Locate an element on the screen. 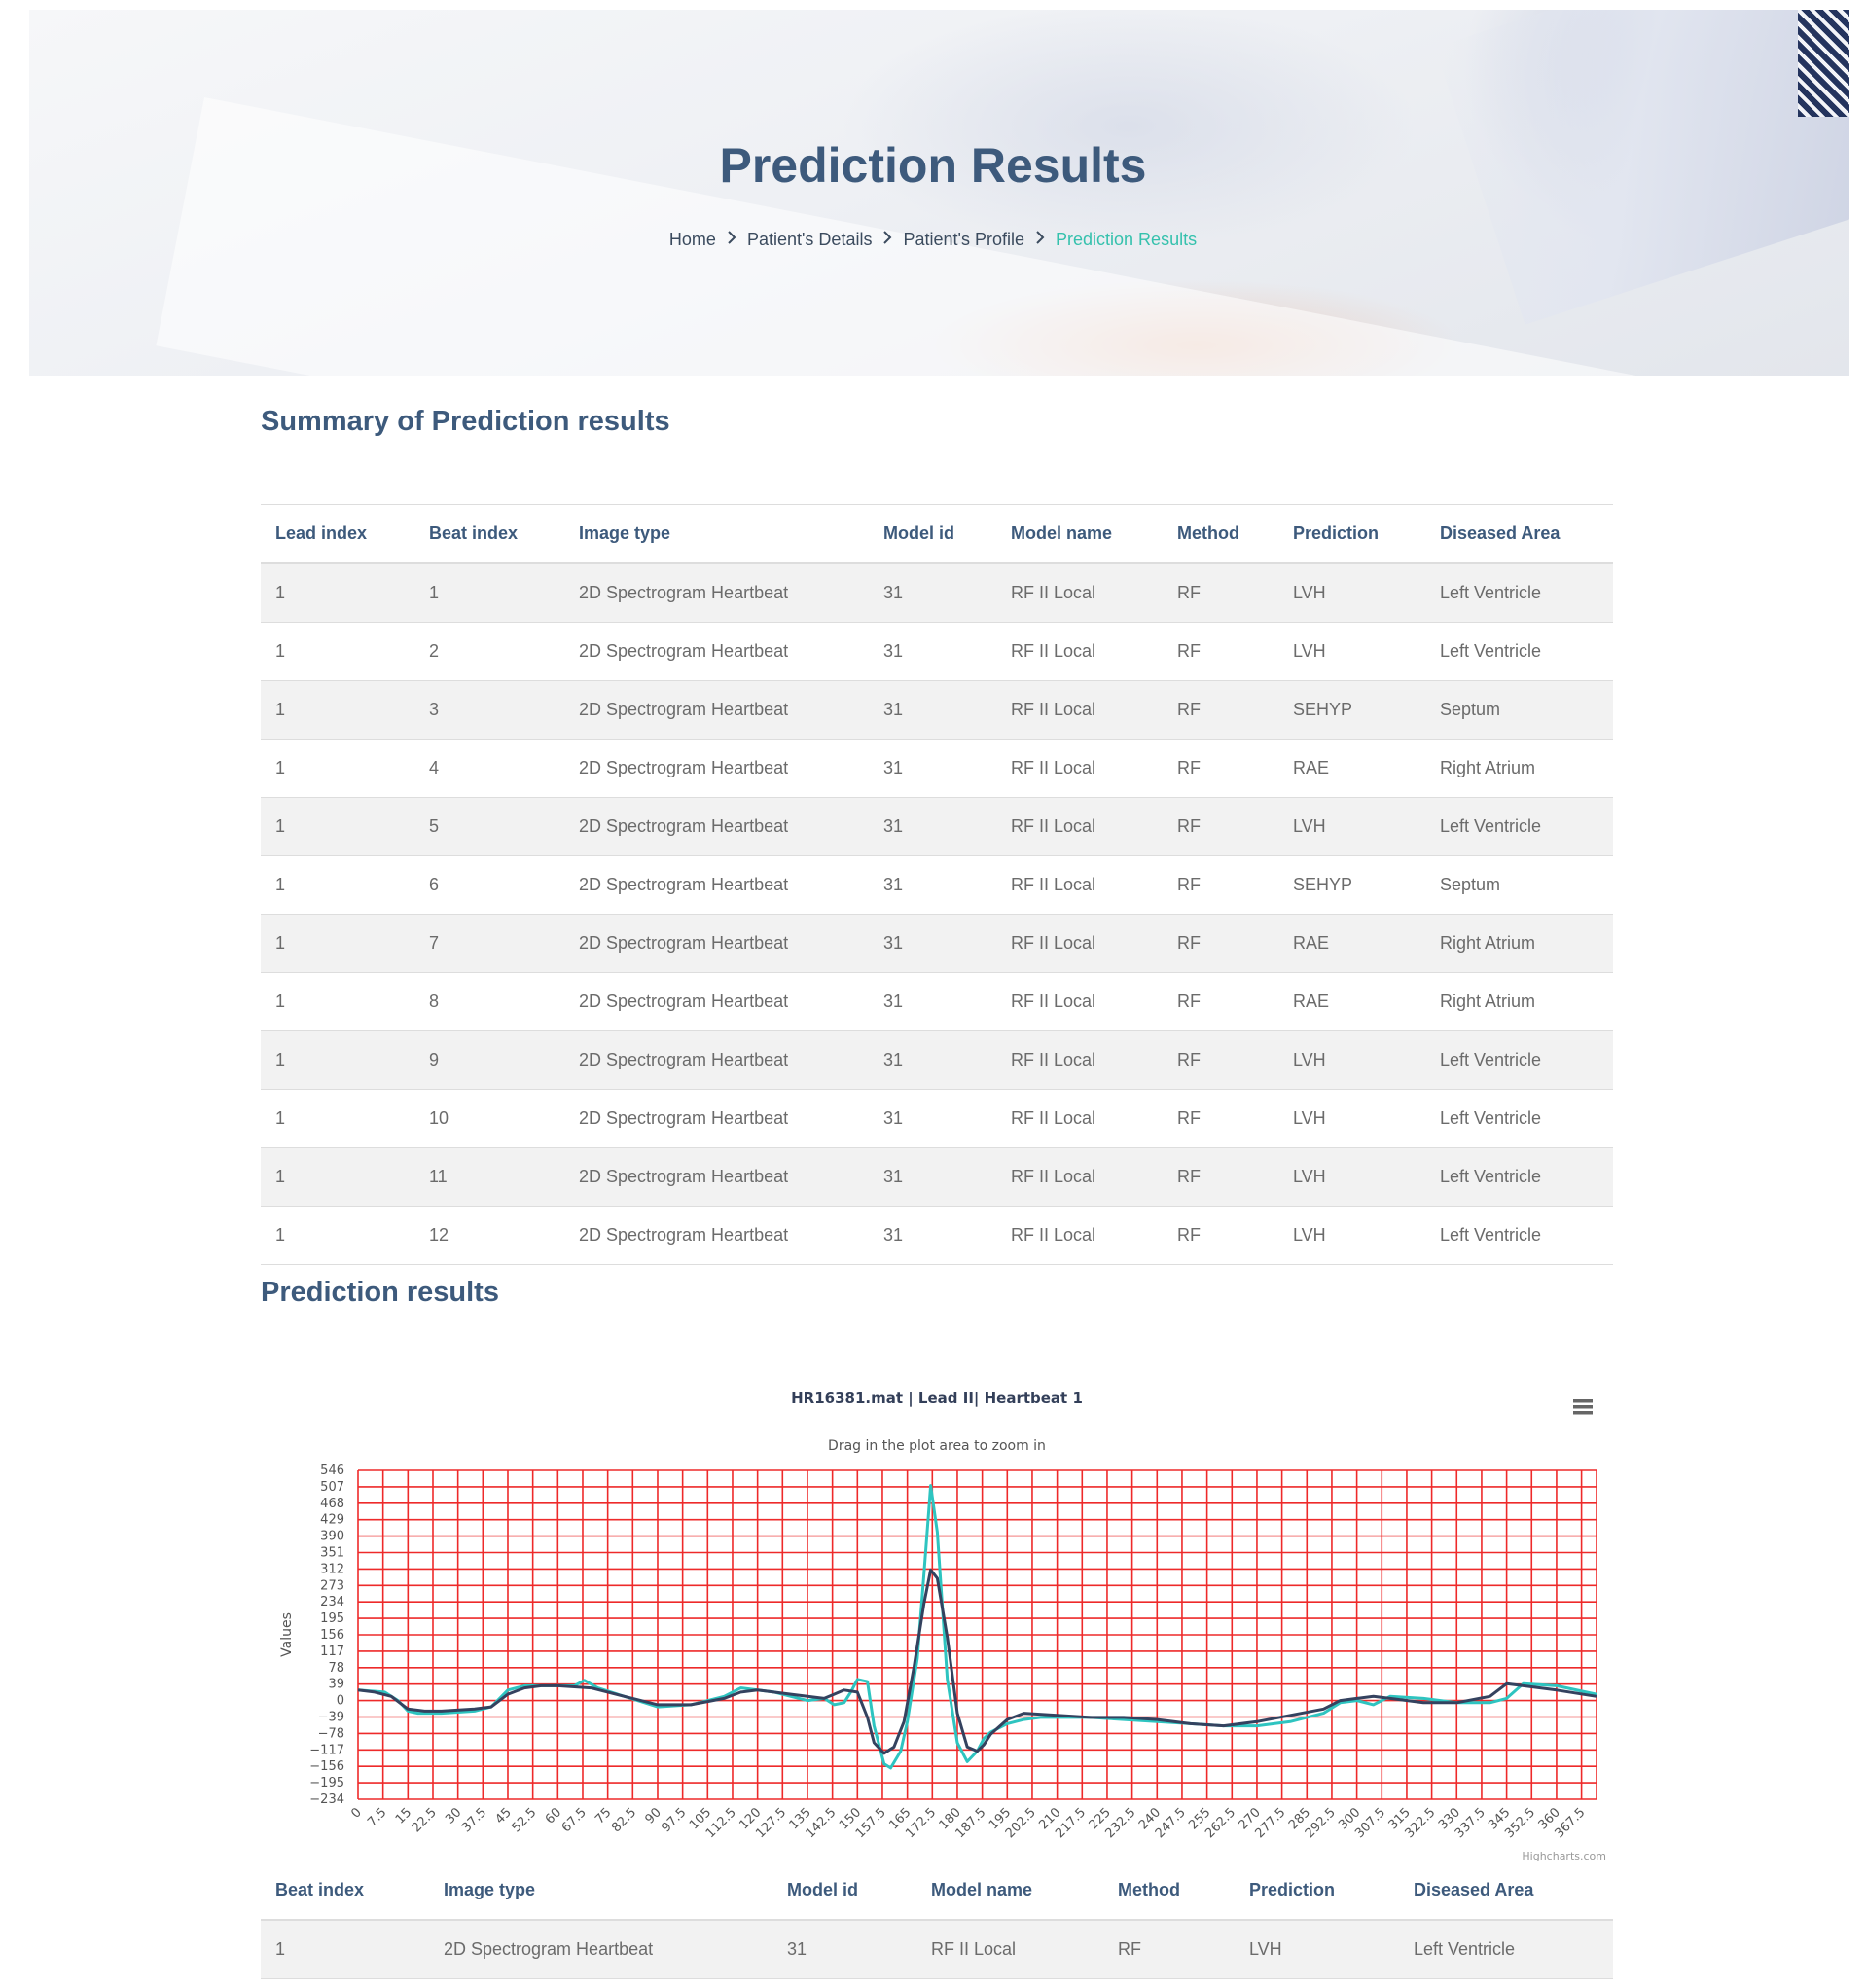  col-image-type: Image type is located at coordinates (601, 1891).